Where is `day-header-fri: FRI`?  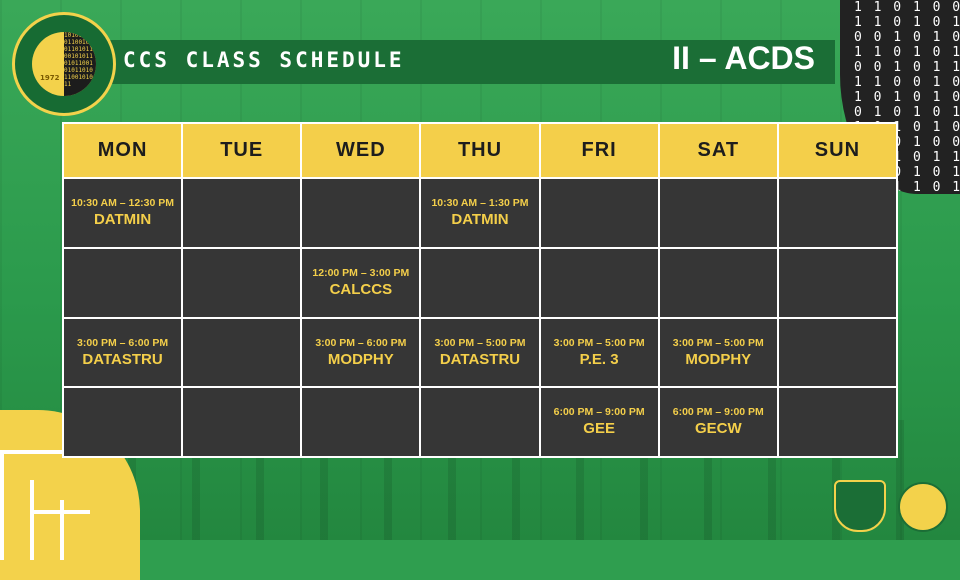 day-header-fri: FRI is located at coordinates (599, 150).